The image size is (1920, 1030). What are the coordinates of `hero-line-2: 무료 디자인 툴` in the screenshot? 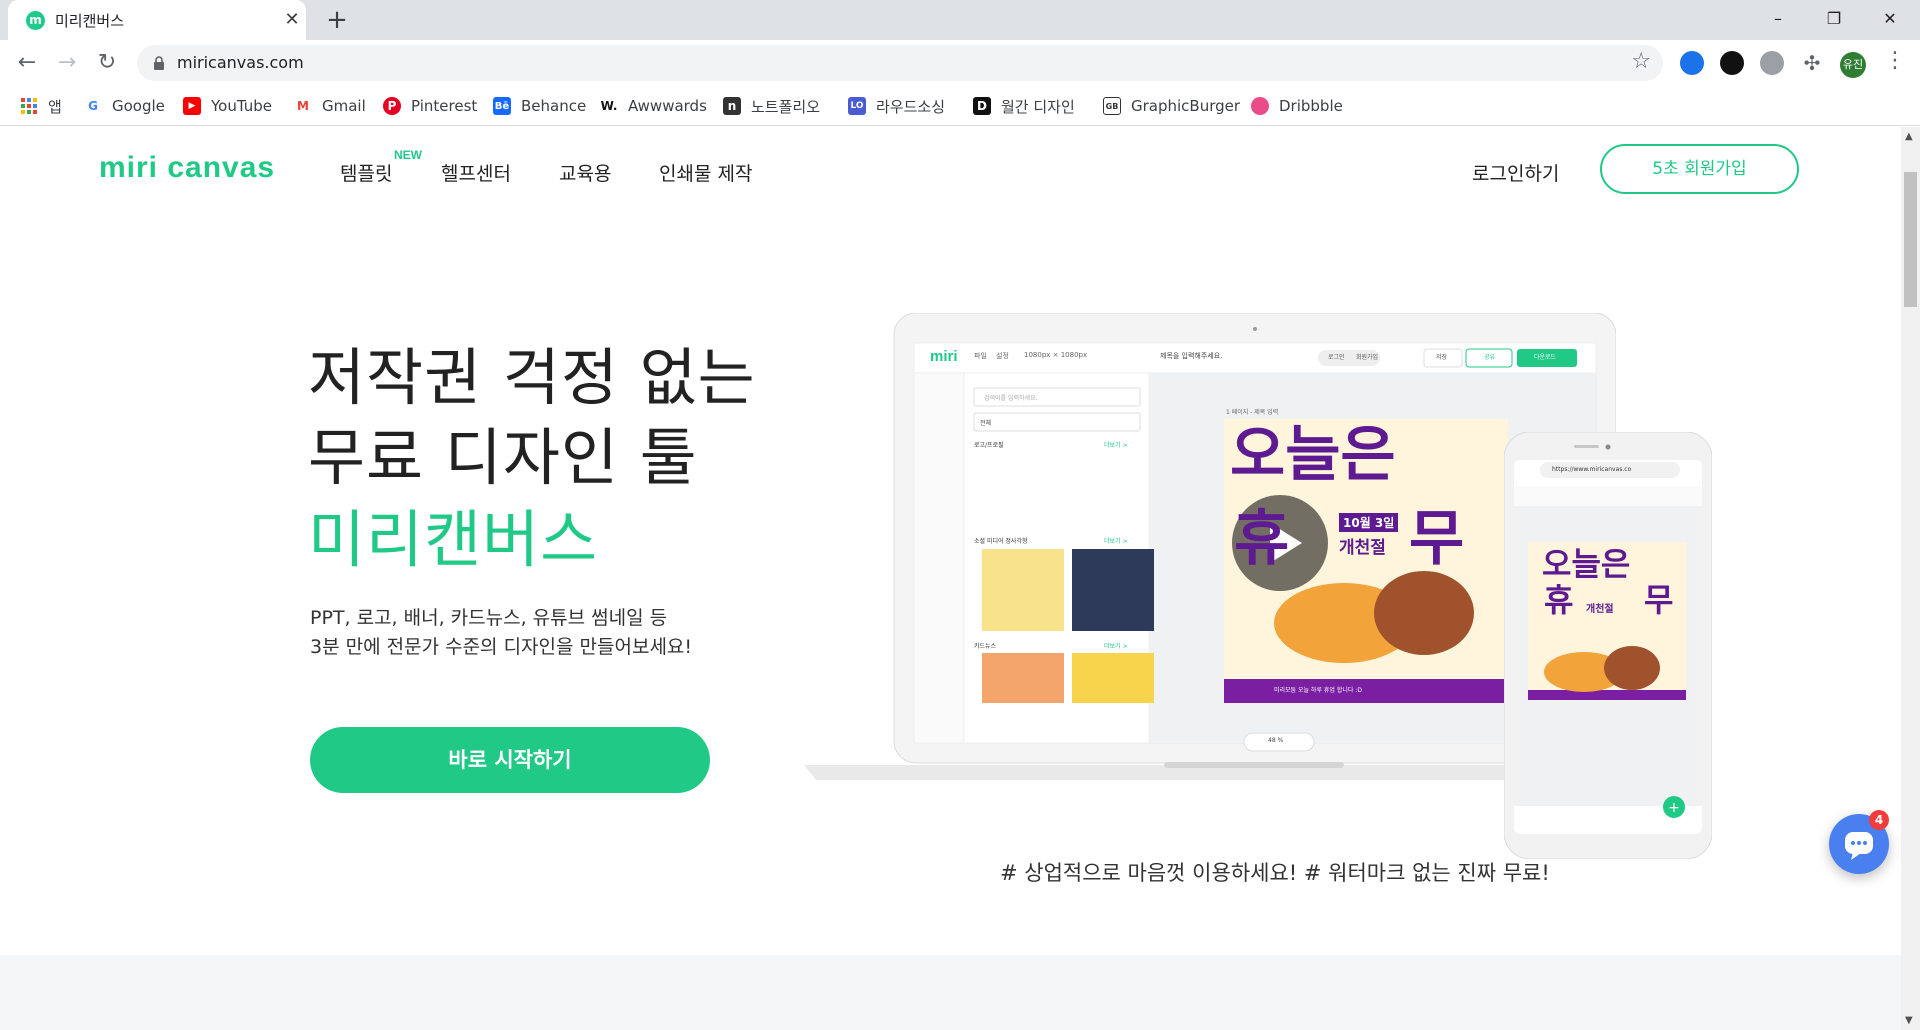 It's located at (503, 457).